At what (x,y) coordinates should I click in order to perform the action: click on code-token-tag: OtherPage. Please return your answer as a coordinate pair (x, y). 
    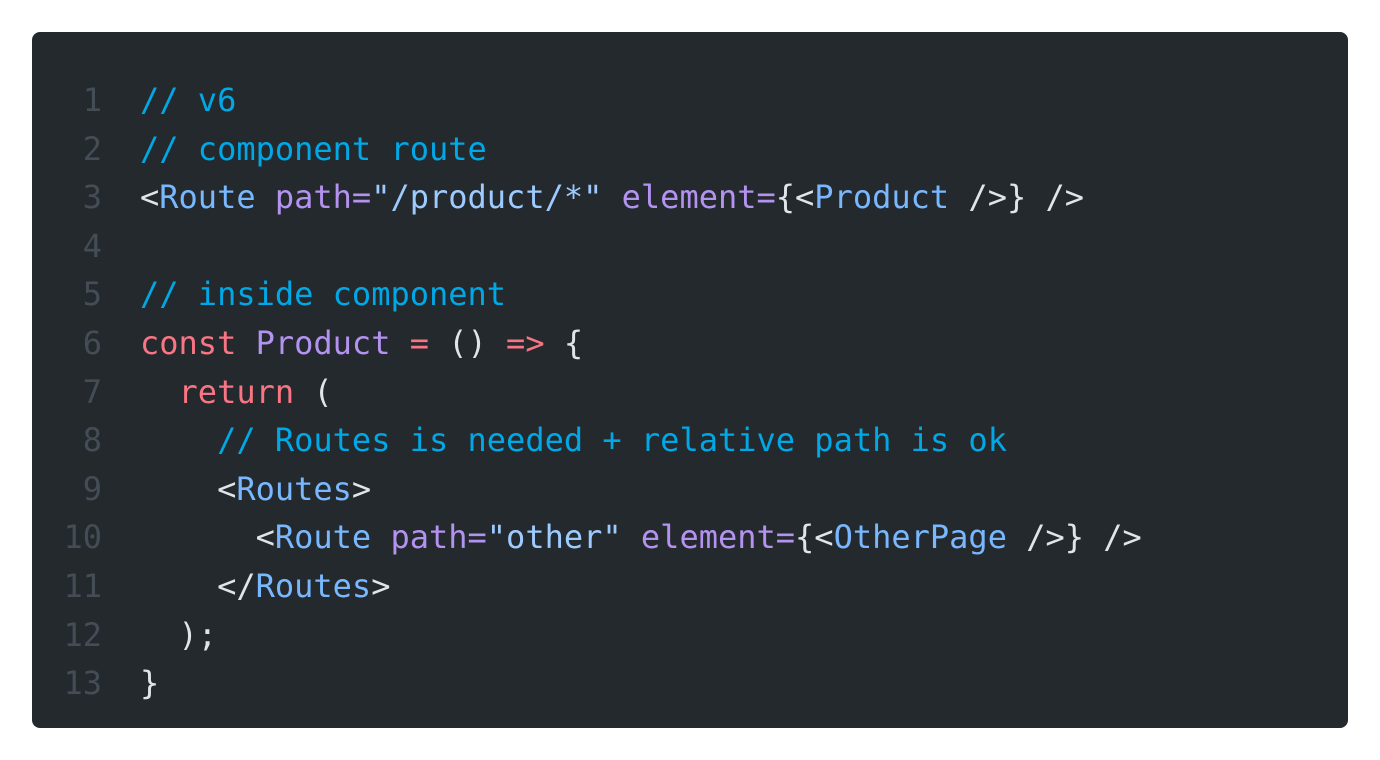
    Looking at the image, I should click on (920, 537).